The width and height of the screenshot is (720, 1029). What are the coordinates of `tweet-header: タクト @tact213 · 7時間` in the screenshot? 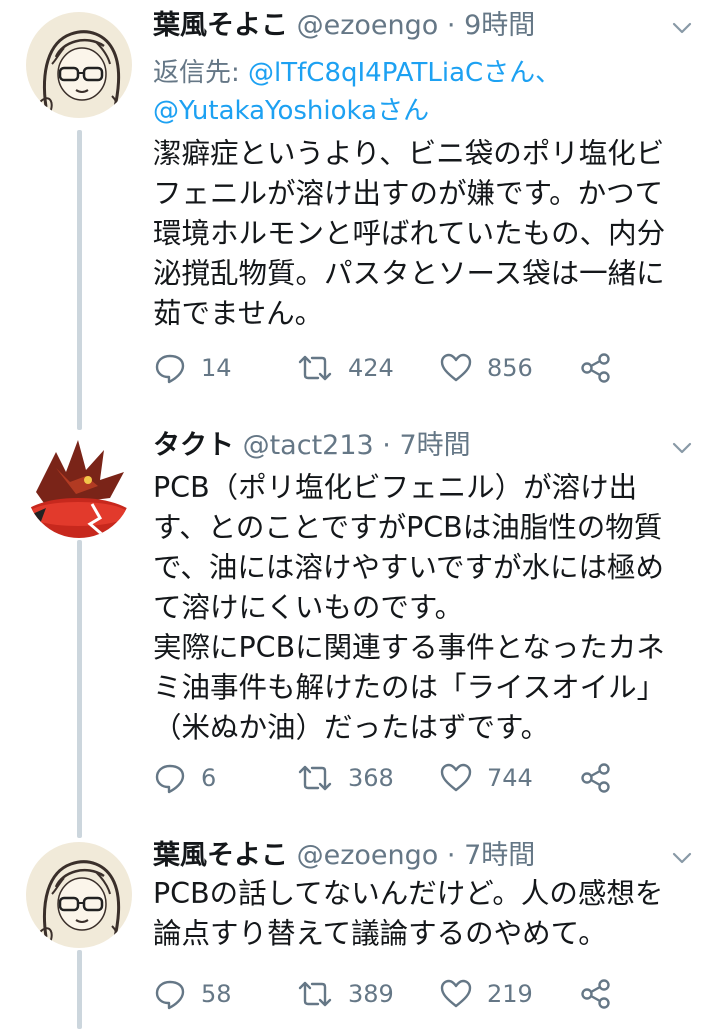 It's located at (406, 446).